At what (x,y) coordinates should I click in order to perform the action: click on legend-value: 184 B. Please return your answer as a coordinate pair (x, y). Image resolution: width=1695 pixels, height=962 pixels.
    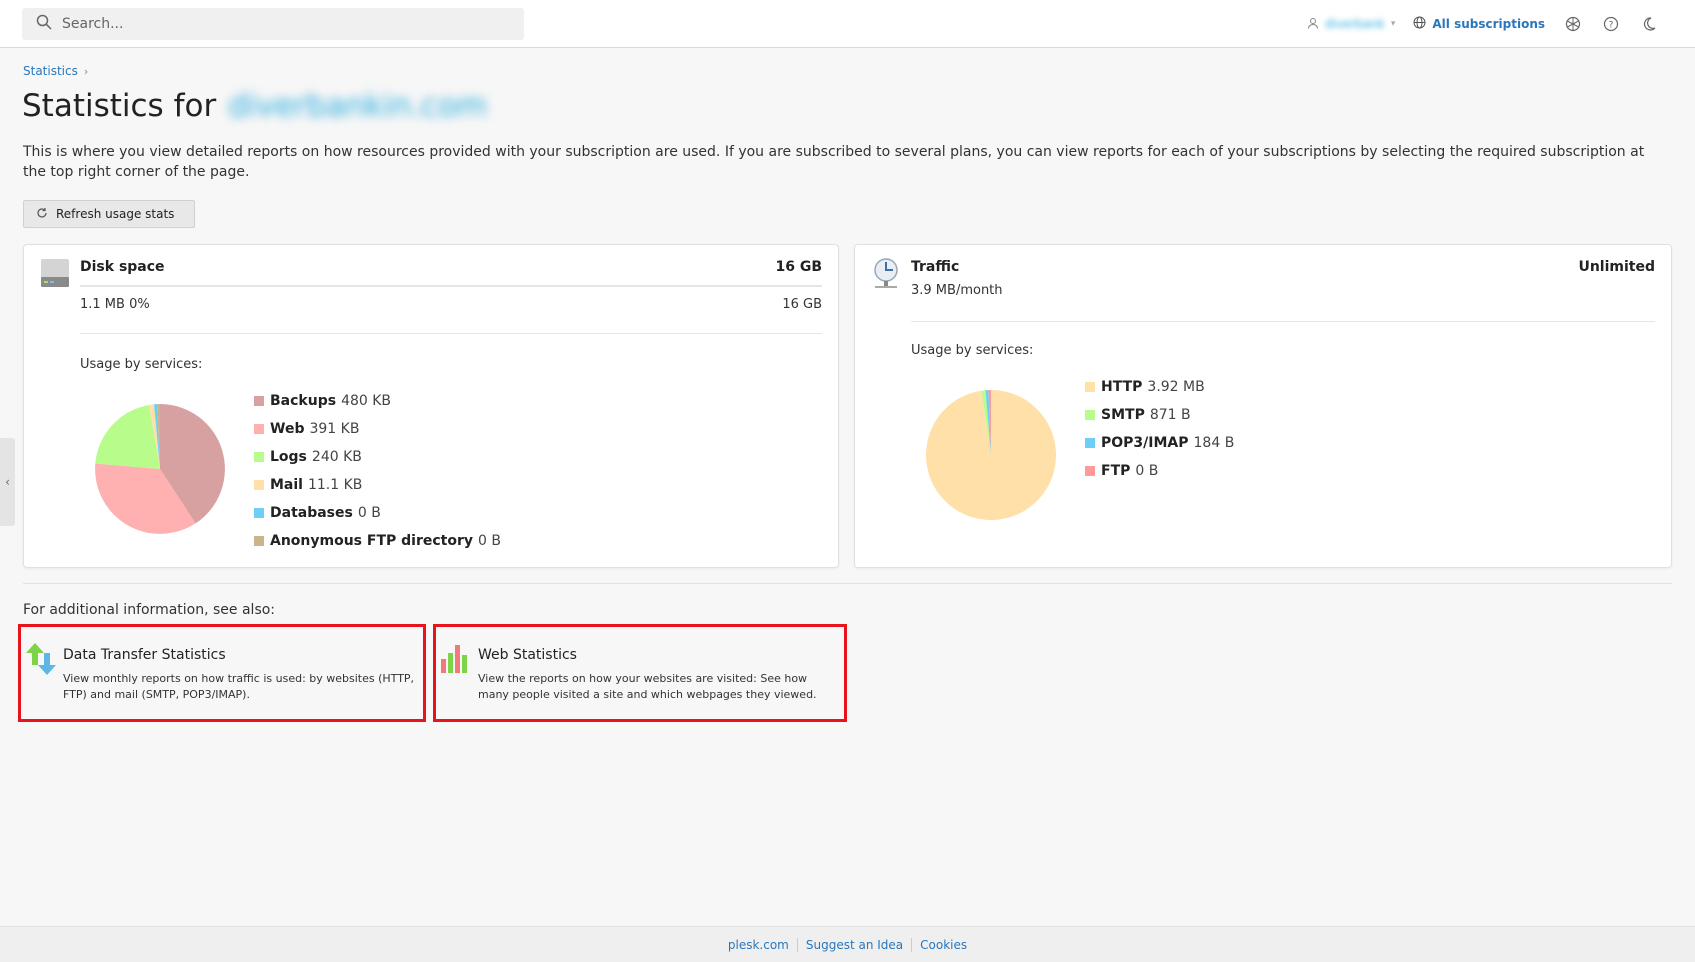
    Looking at the image, I should click on (1214, 443).